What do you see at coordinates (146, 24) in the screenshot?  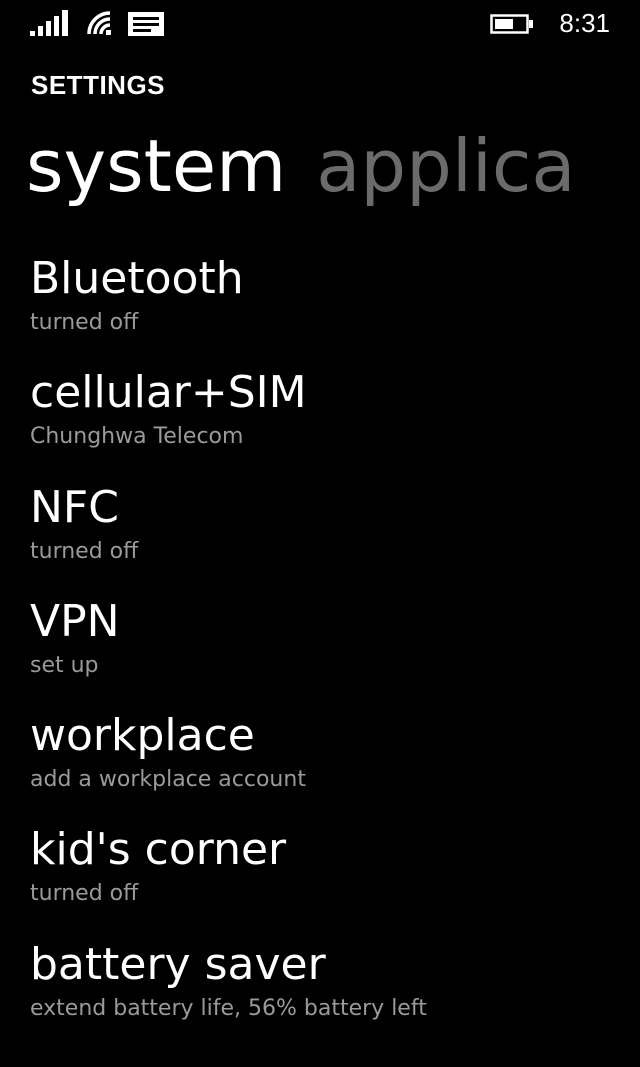 I see `message-icon` at bounding box center [146, 24].